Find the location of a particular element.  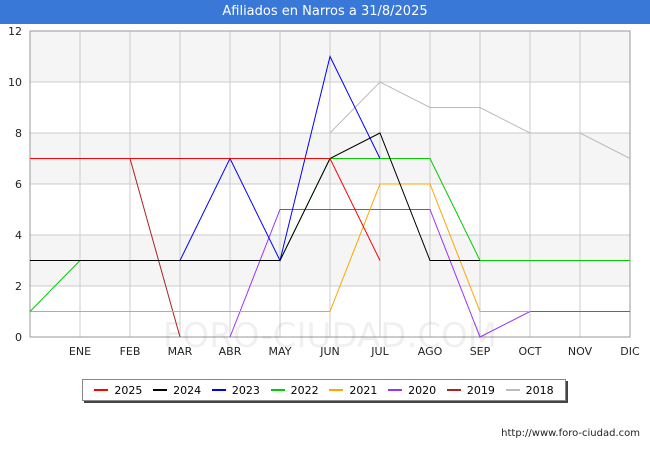

y-tick-label: 12 is located at coordinates (15, 31).